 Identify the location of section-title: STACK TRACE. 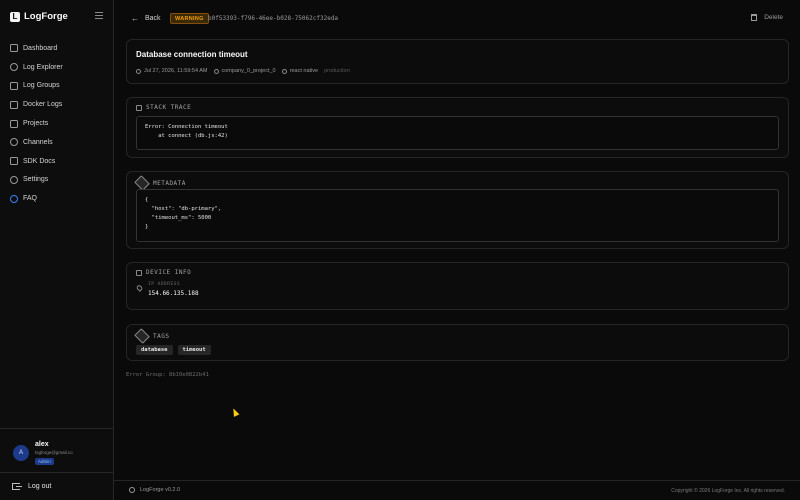
(163, 107).